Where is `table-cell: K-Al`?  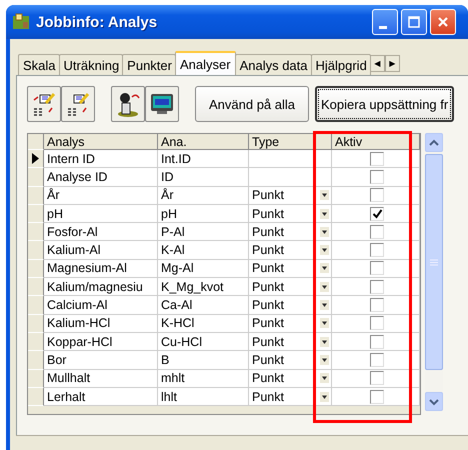
table-cell: K-Al is located at coordinates (203, 250).